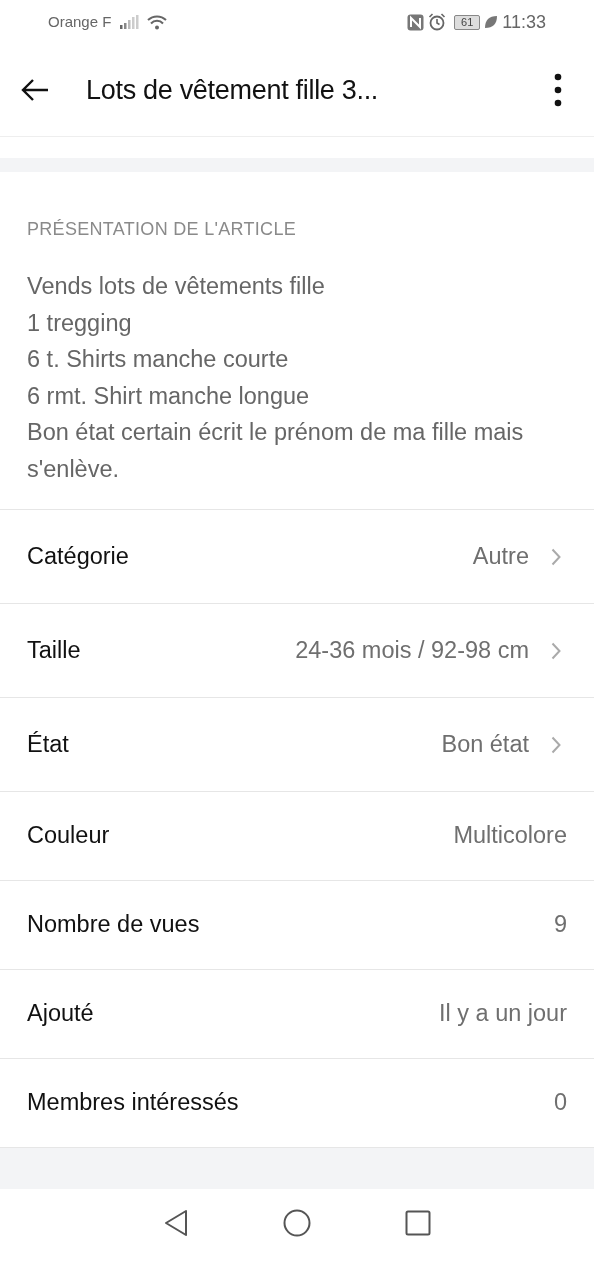 The image size is (594, 1271). Describe the element at coordinates (176, 286) in the screenshot. I see `description-line: Vends lots de vêtements fille` at that location.